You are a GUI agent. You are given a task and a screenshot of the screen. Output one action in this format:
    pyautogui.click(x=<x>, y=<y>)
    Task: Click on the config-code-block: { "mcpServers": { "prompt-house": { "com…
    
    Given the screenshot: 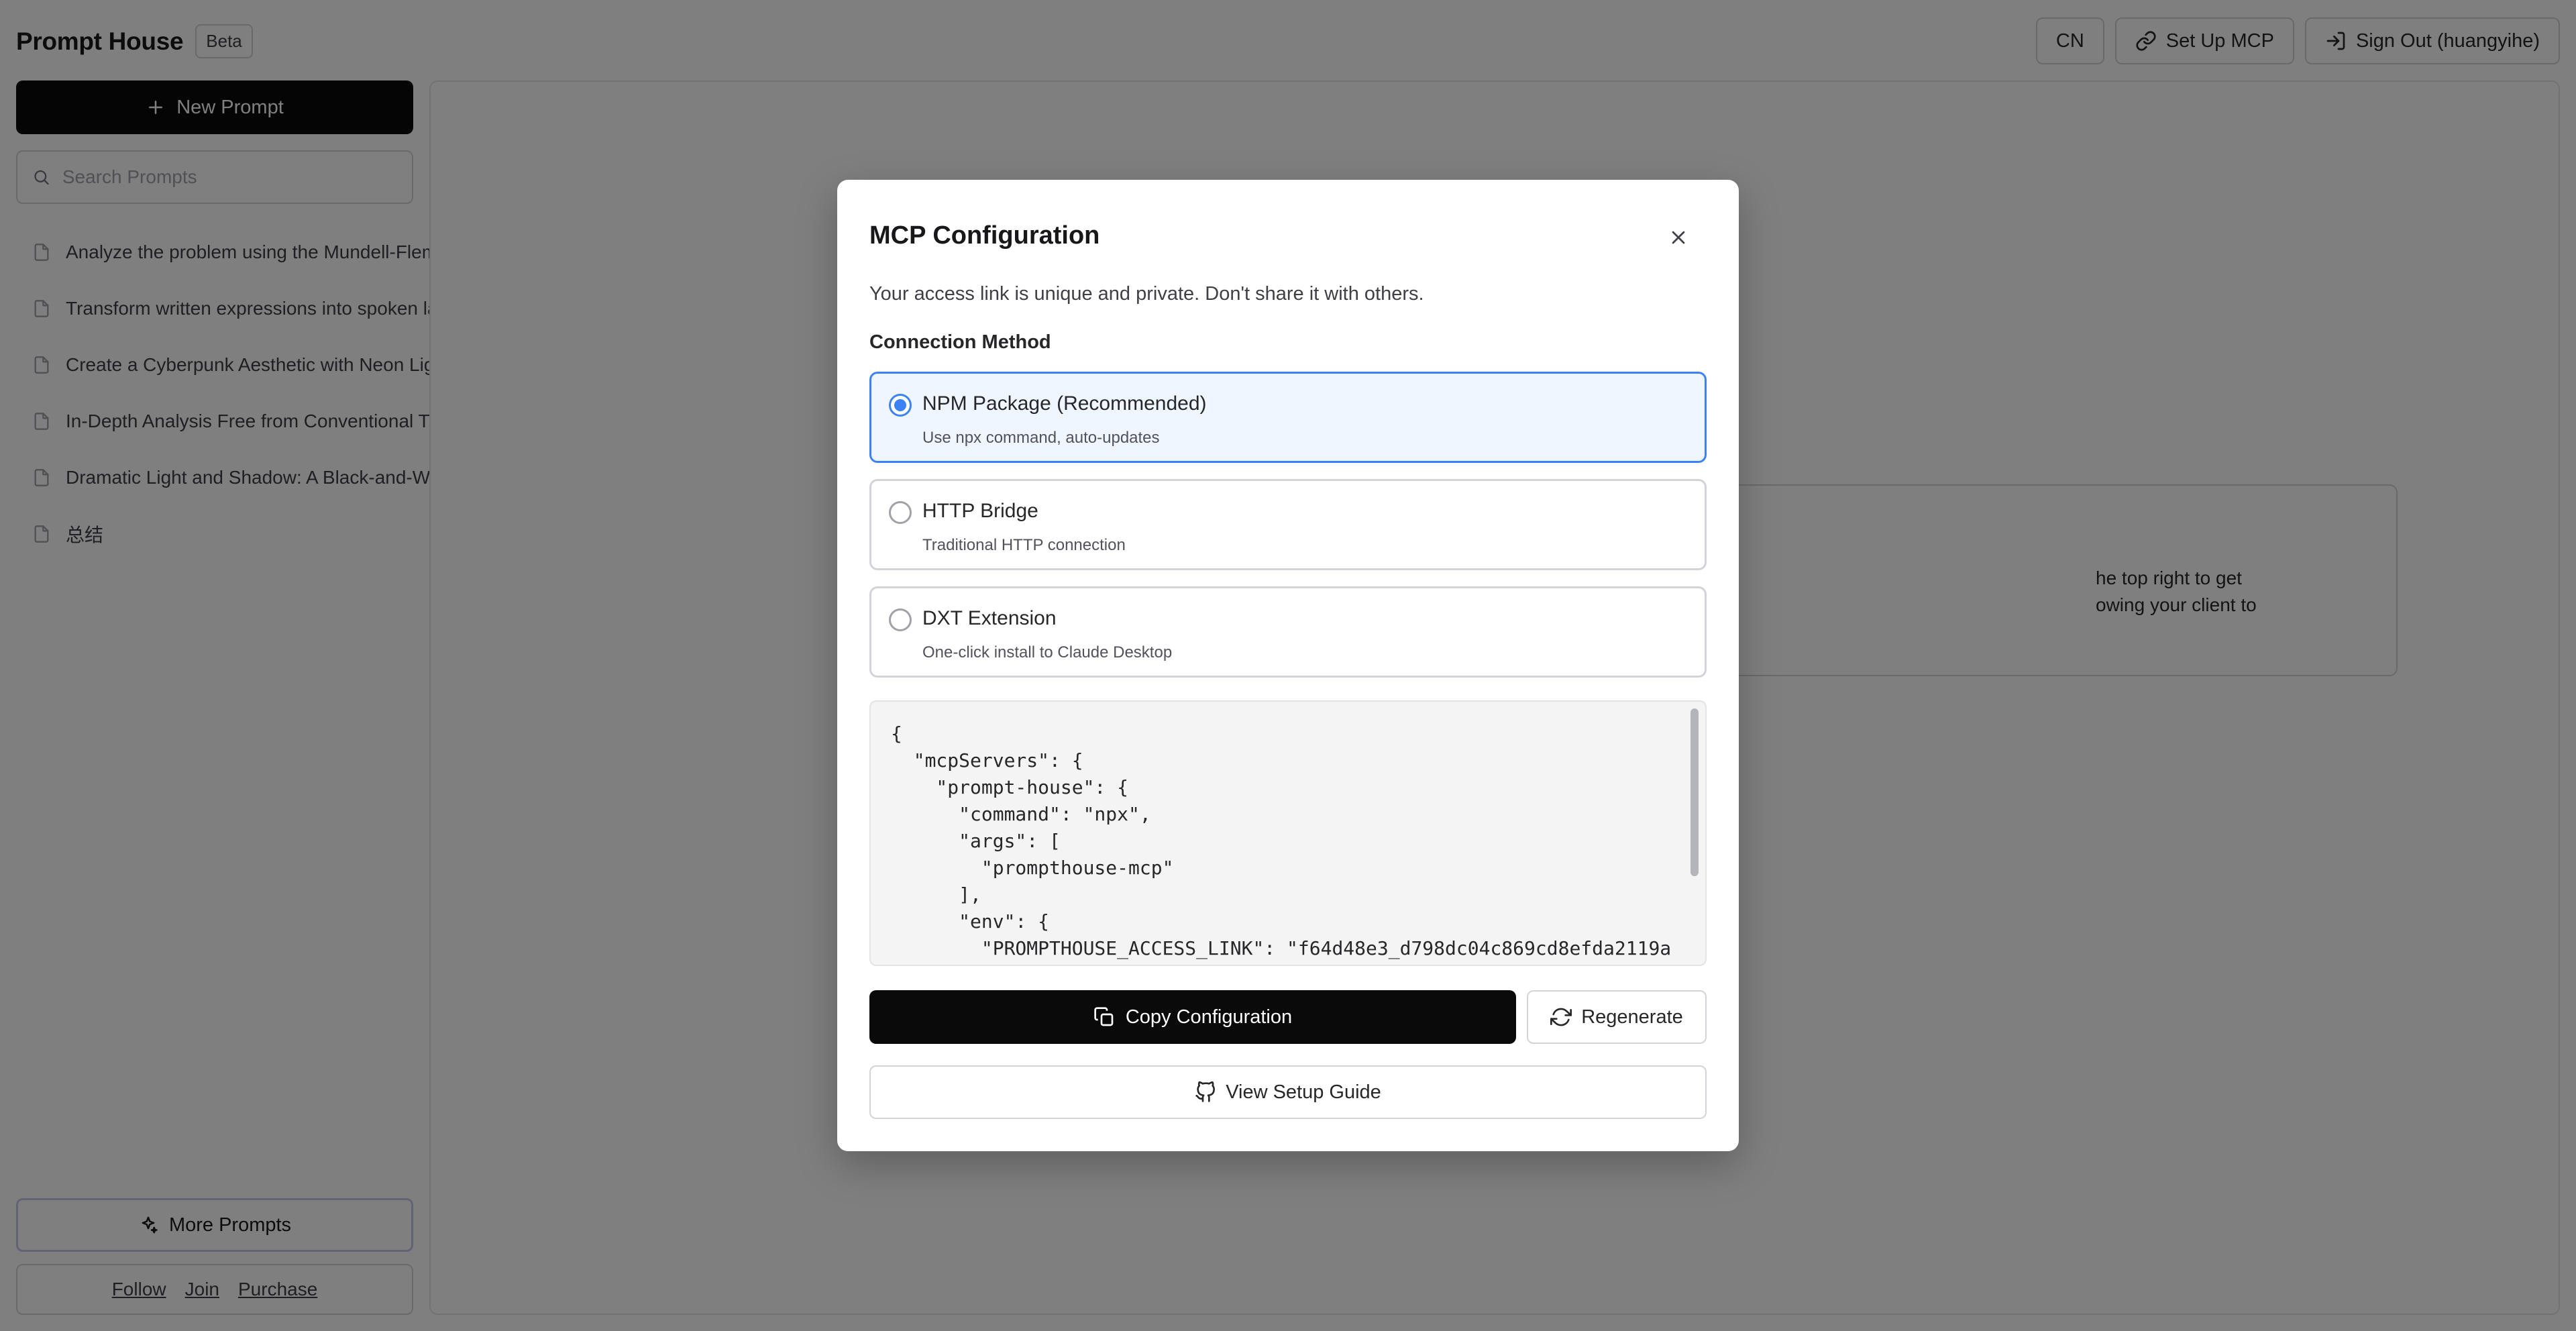 What is the action you would take?
    pyautogui.click(x=1288, y=833)
    